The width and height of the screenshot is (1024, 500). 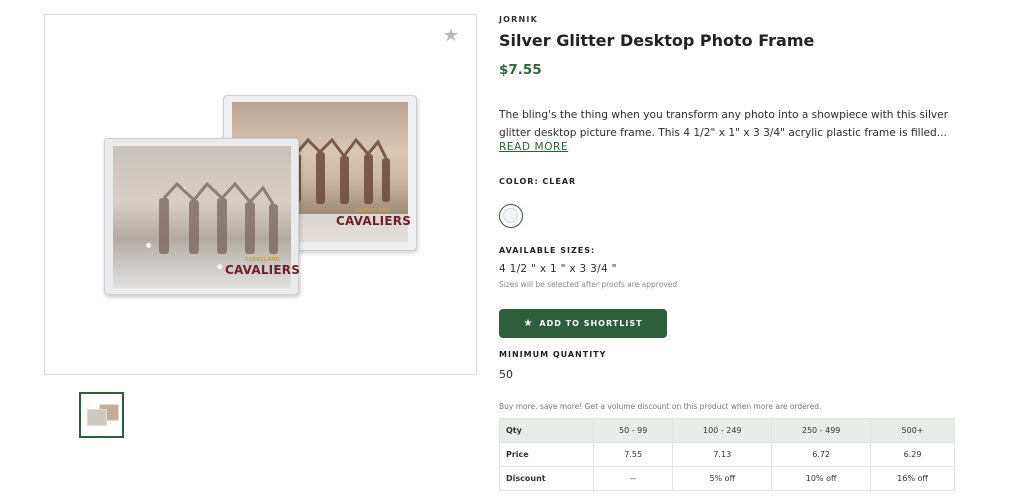 I want to click on photo-frame-front: CLEVELAND CAVALIERS, so click(x=202, y=216).